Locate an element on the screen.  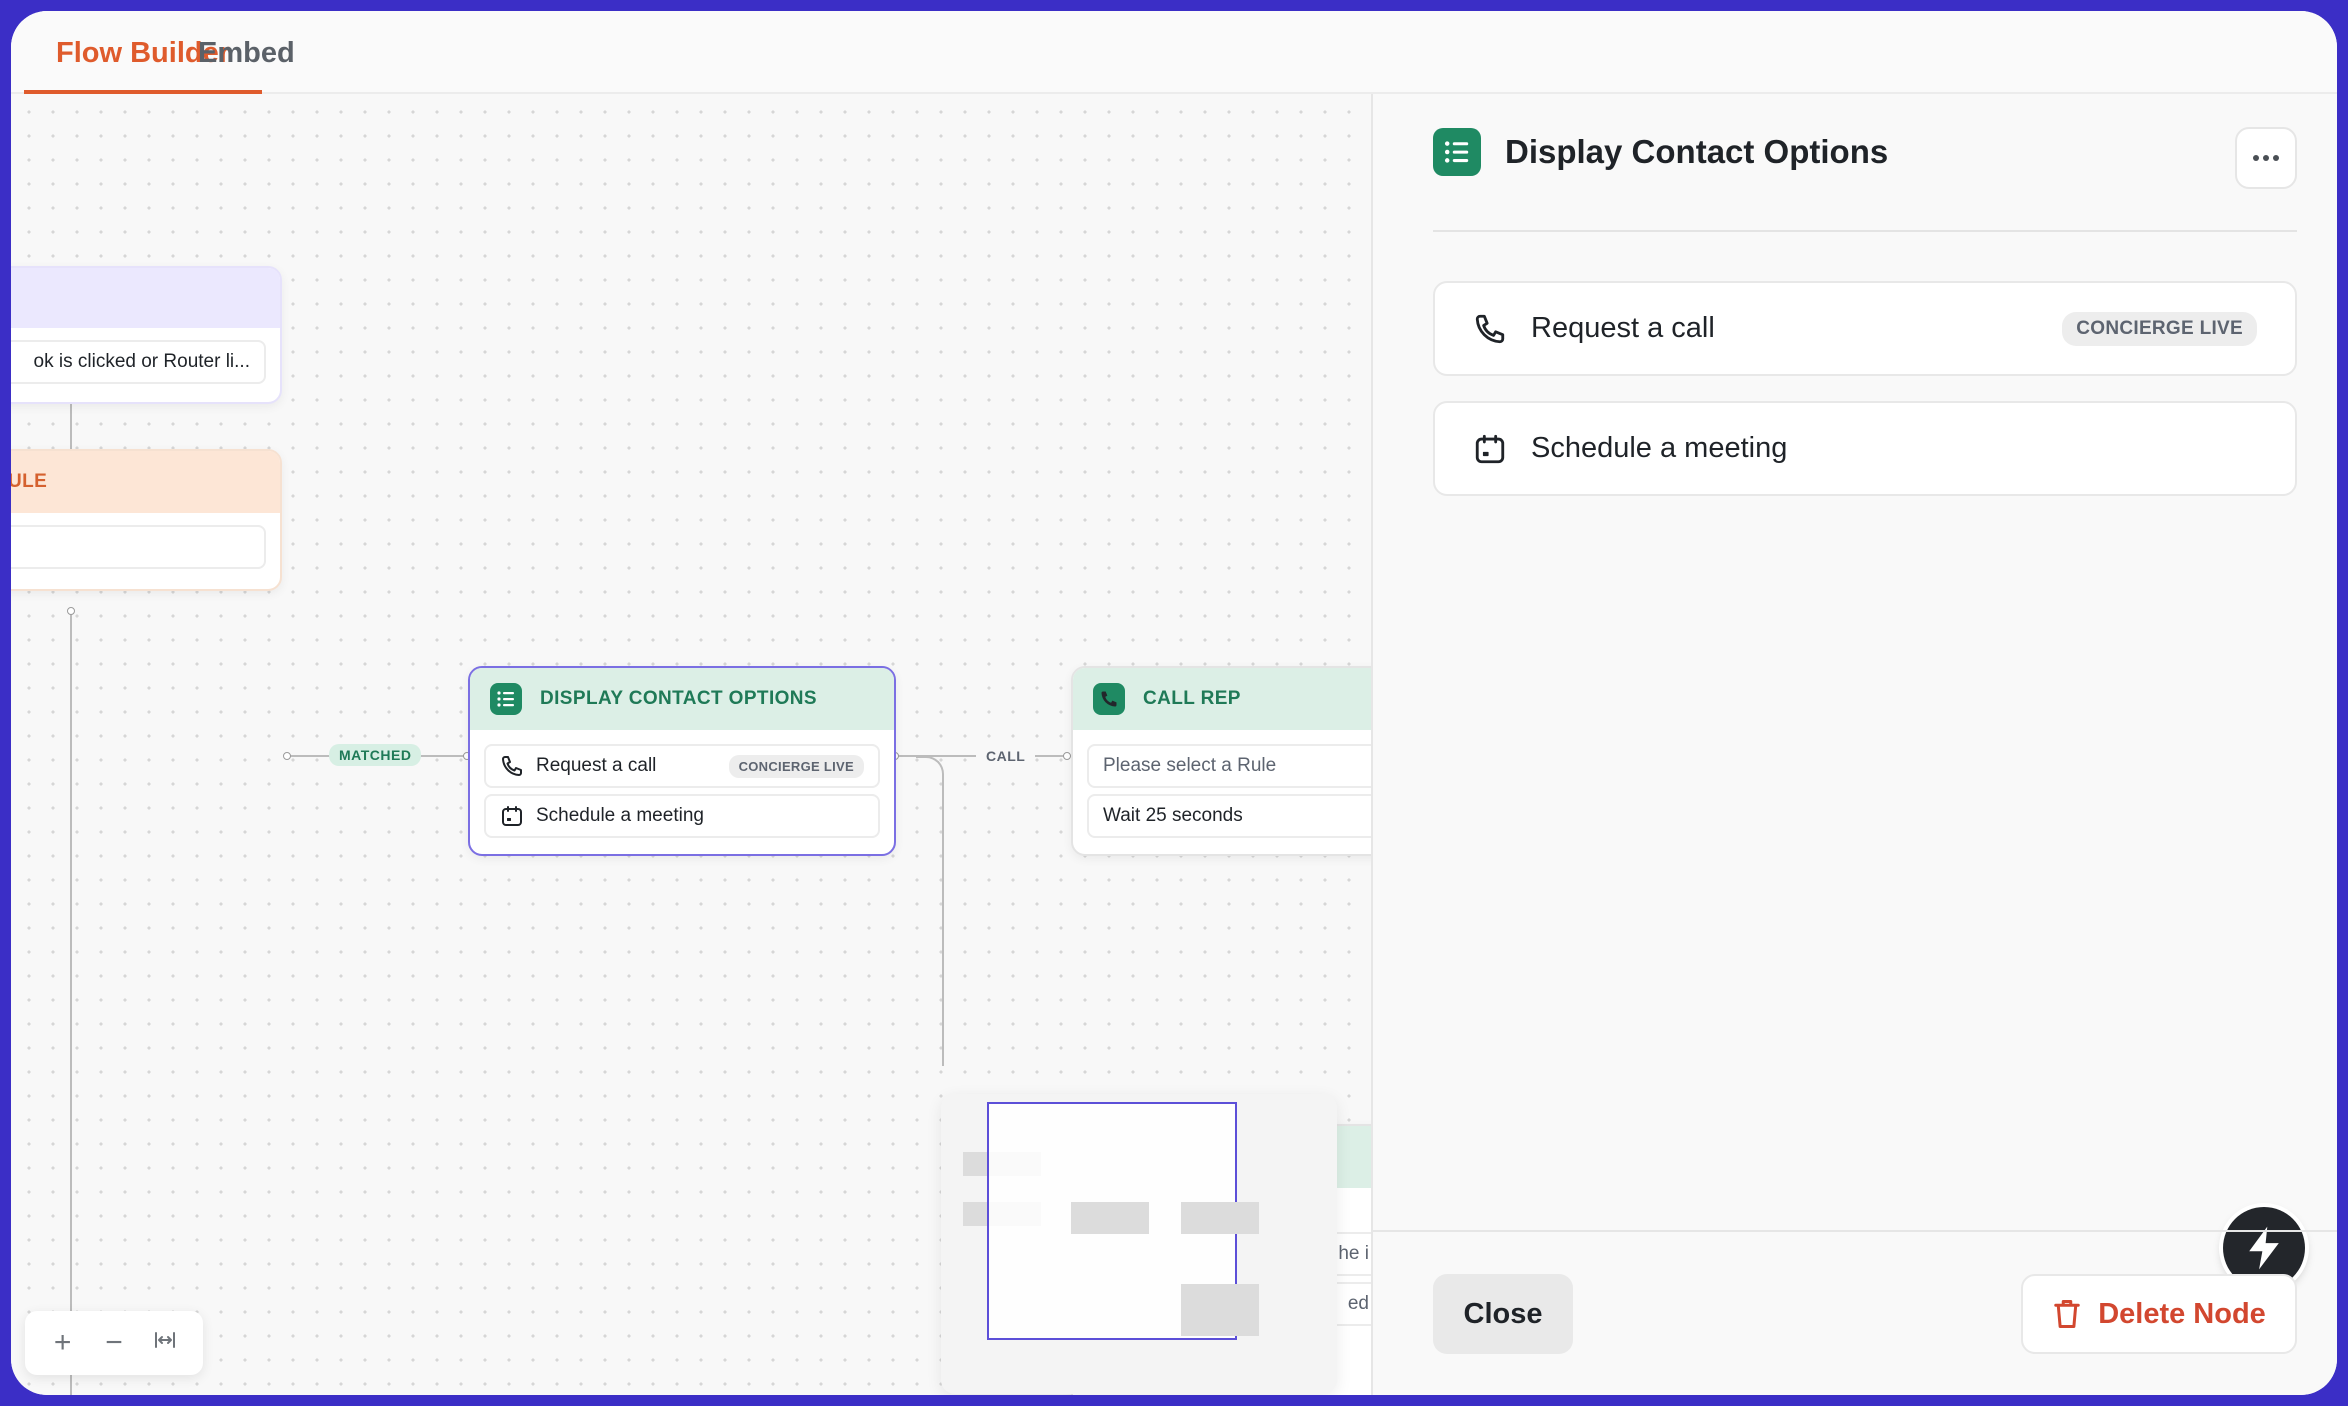
contact-node-title: DISPLAY CONTACT OPTIONS is located at coordinates (678, 698).